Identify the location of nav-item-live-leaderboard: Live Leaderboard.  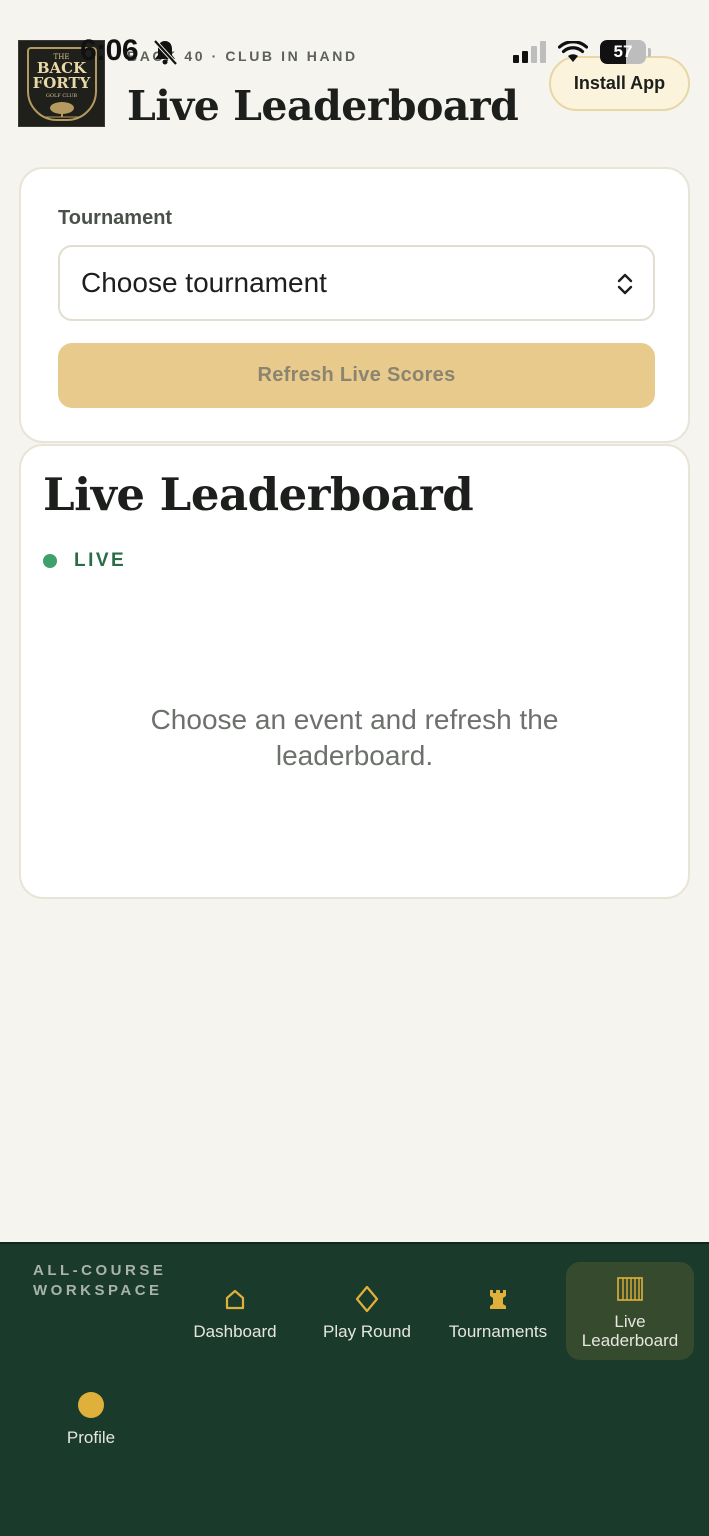
(630, 1311).